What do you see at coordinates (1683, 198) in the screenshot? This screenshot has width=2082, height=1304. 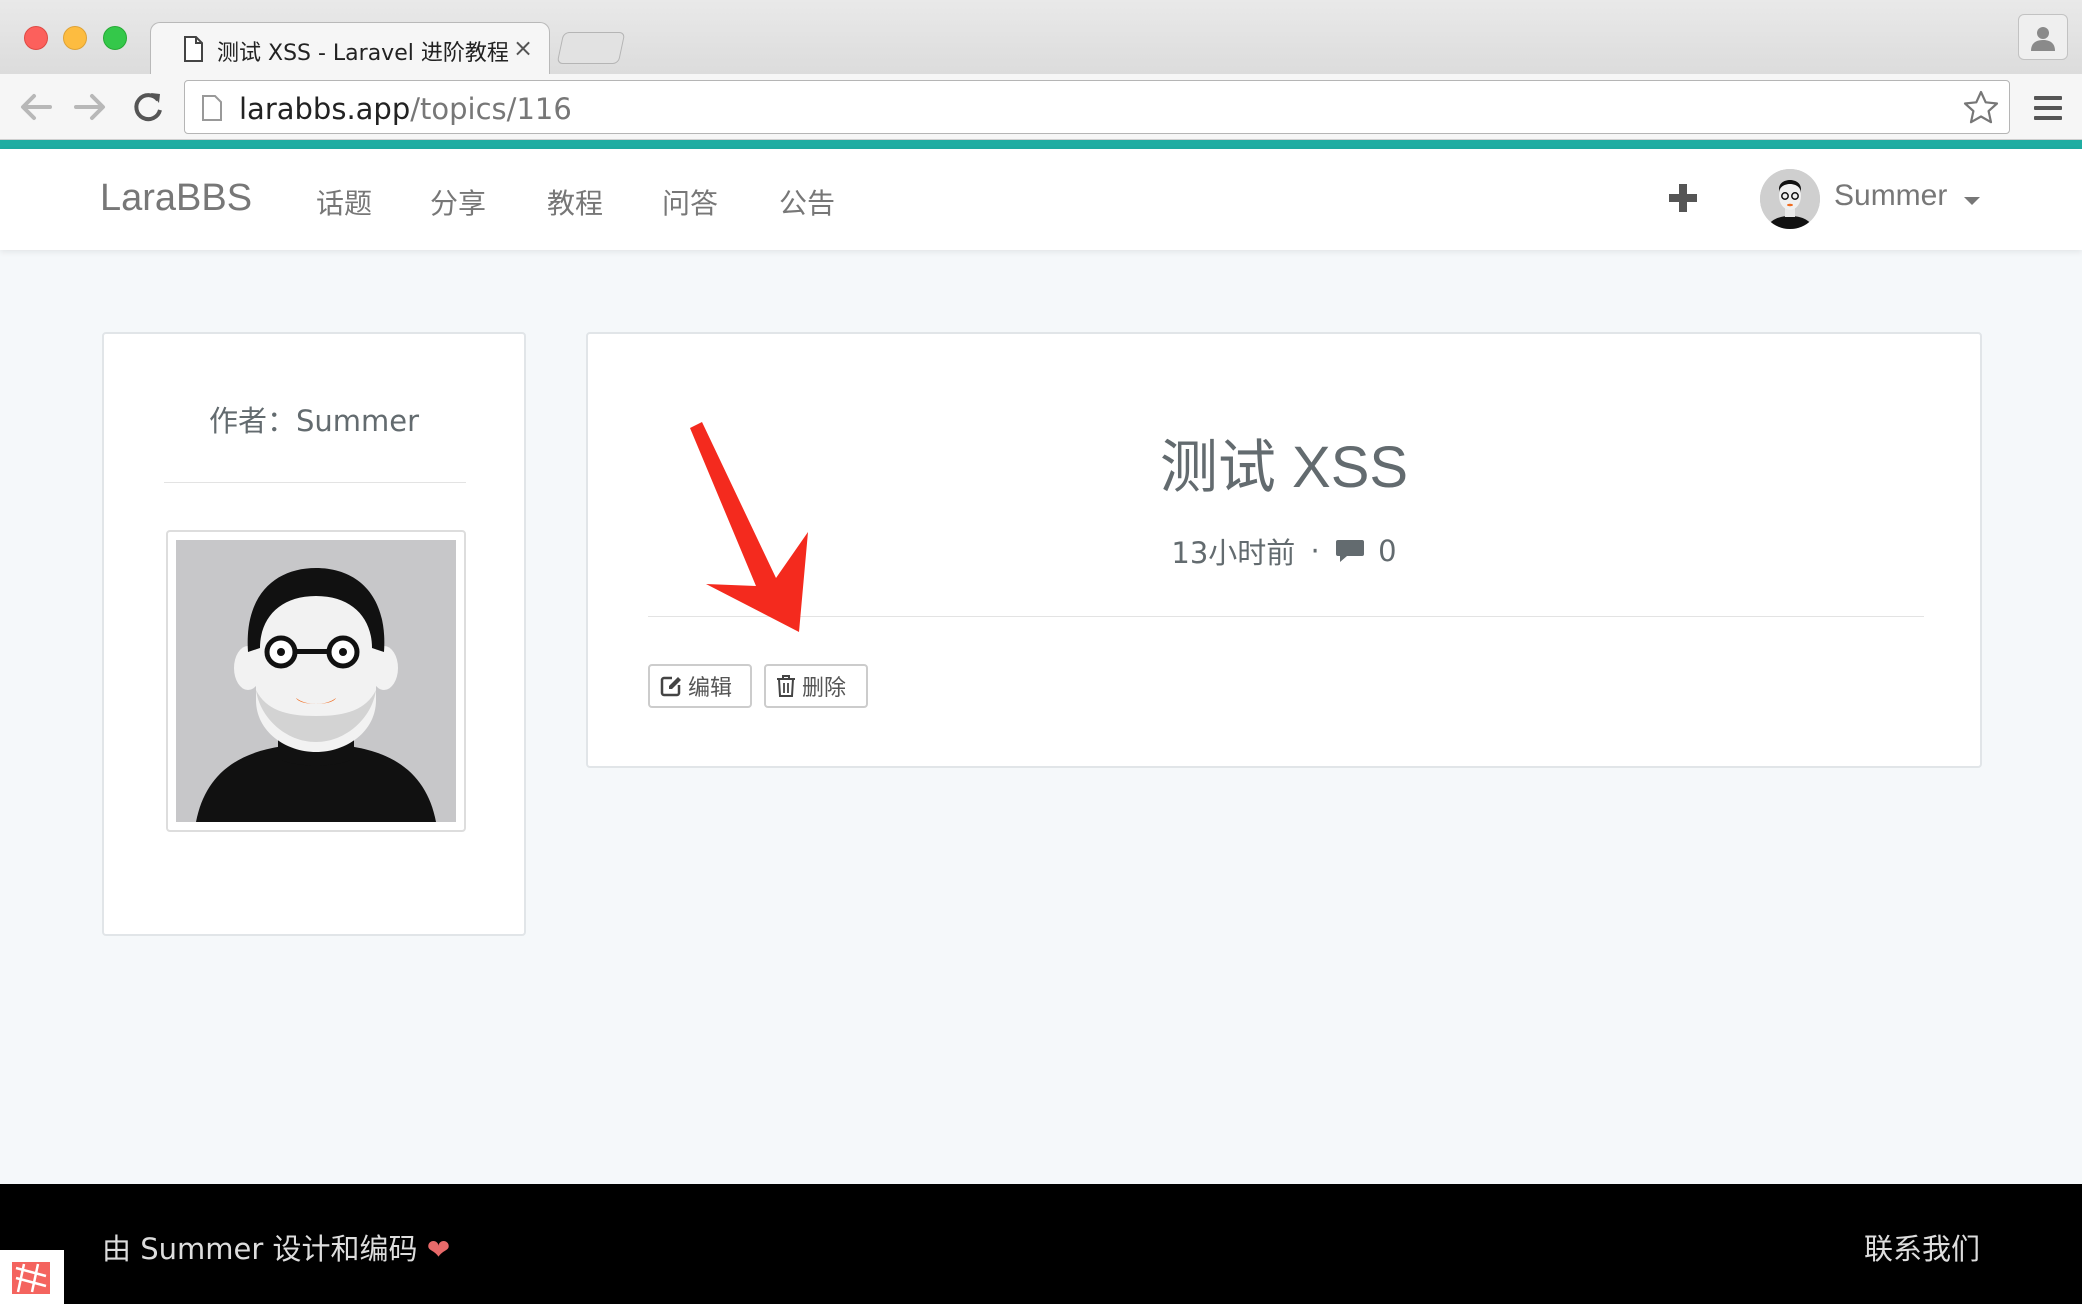 I see `plus-icon` at bounding box center [1683, 198].